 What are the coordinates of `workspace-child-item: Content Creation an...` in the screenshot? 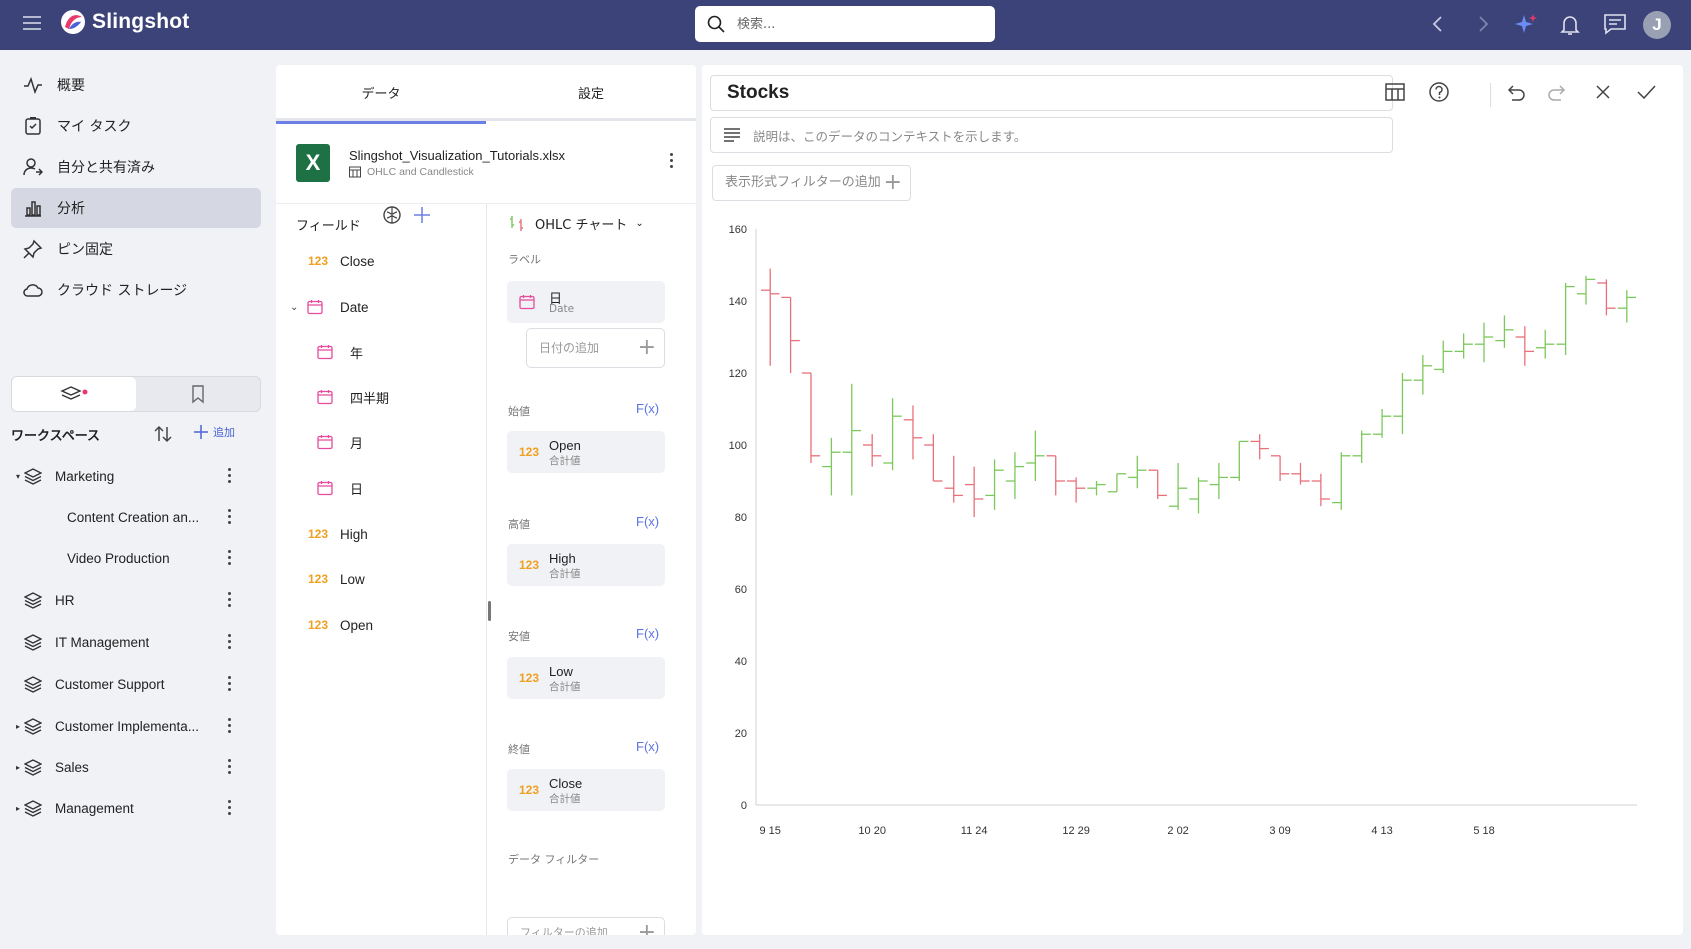 It's located at (125, 517).